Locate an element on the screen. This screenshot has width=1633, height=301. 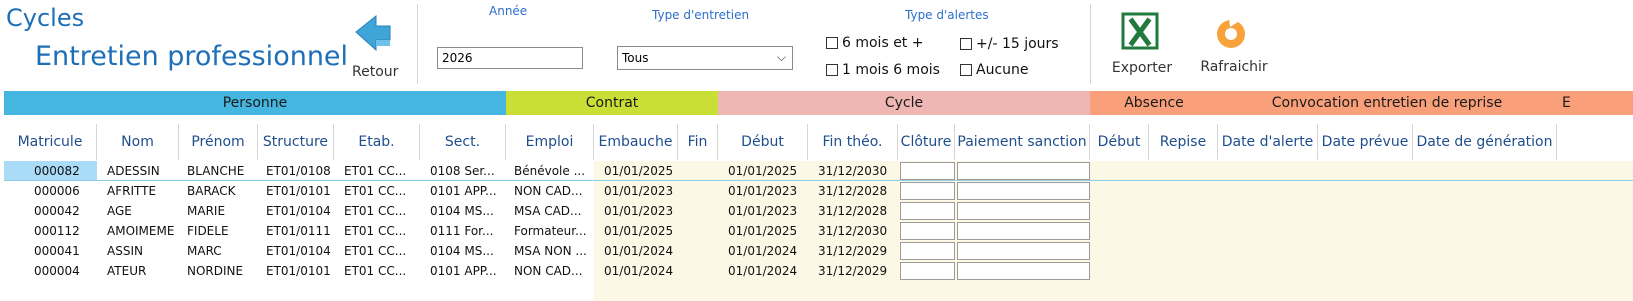
cell-fin-theo: 31/12/2029 is located at coordinates (853, 251).